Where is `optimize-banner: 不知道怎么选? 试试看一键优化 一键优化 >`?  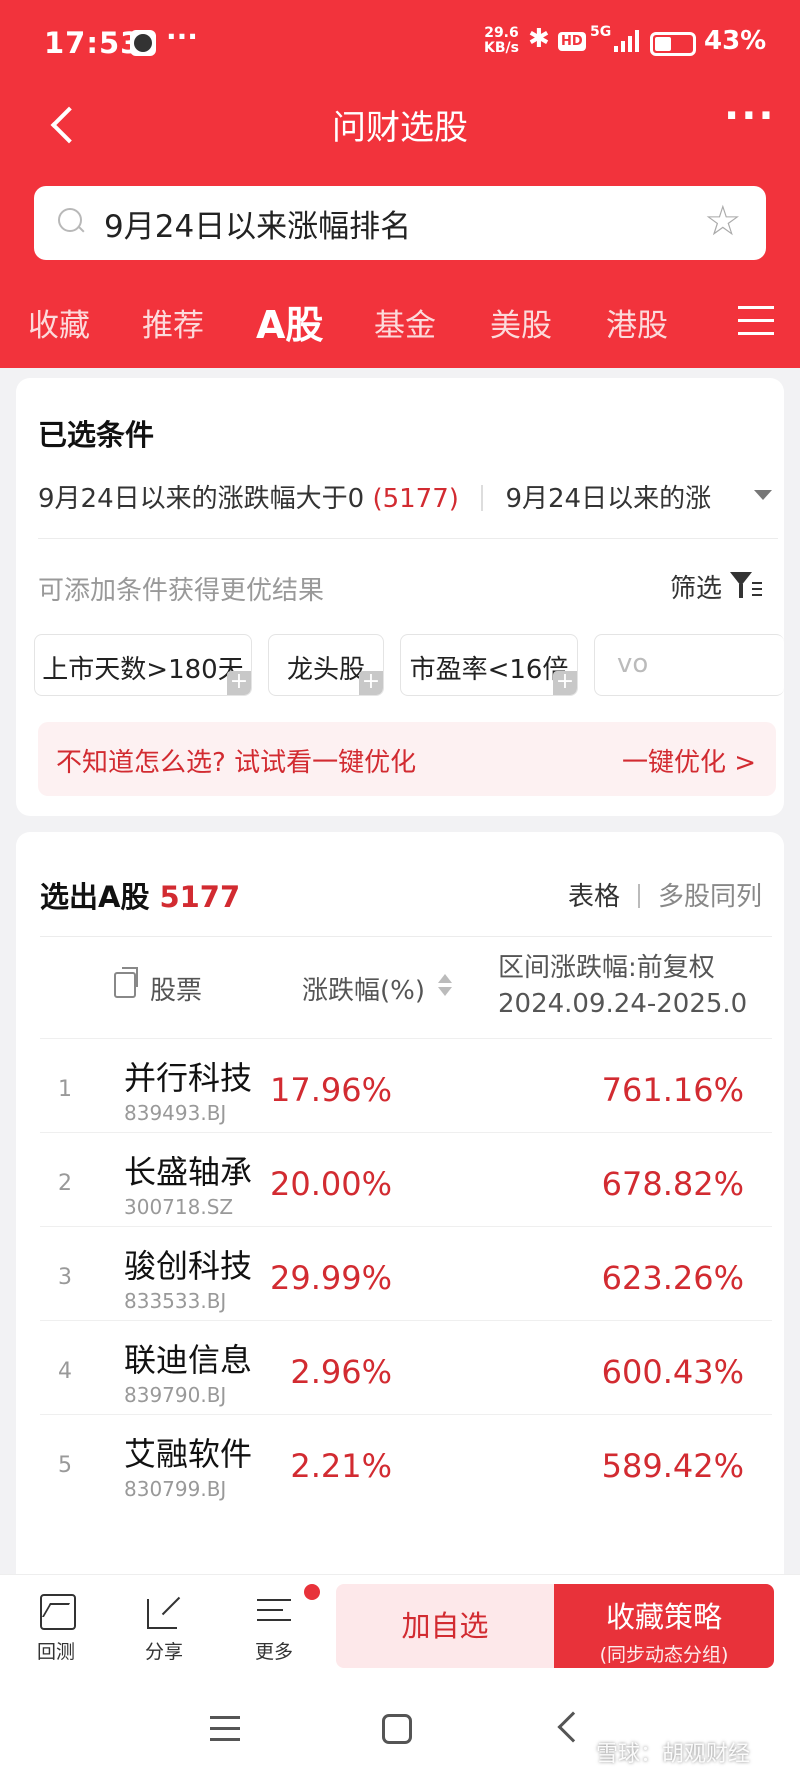 optimize-banner: 不知道怎么选? 试试看一键优化 一键优化 > is located at coordinates (407, 759).